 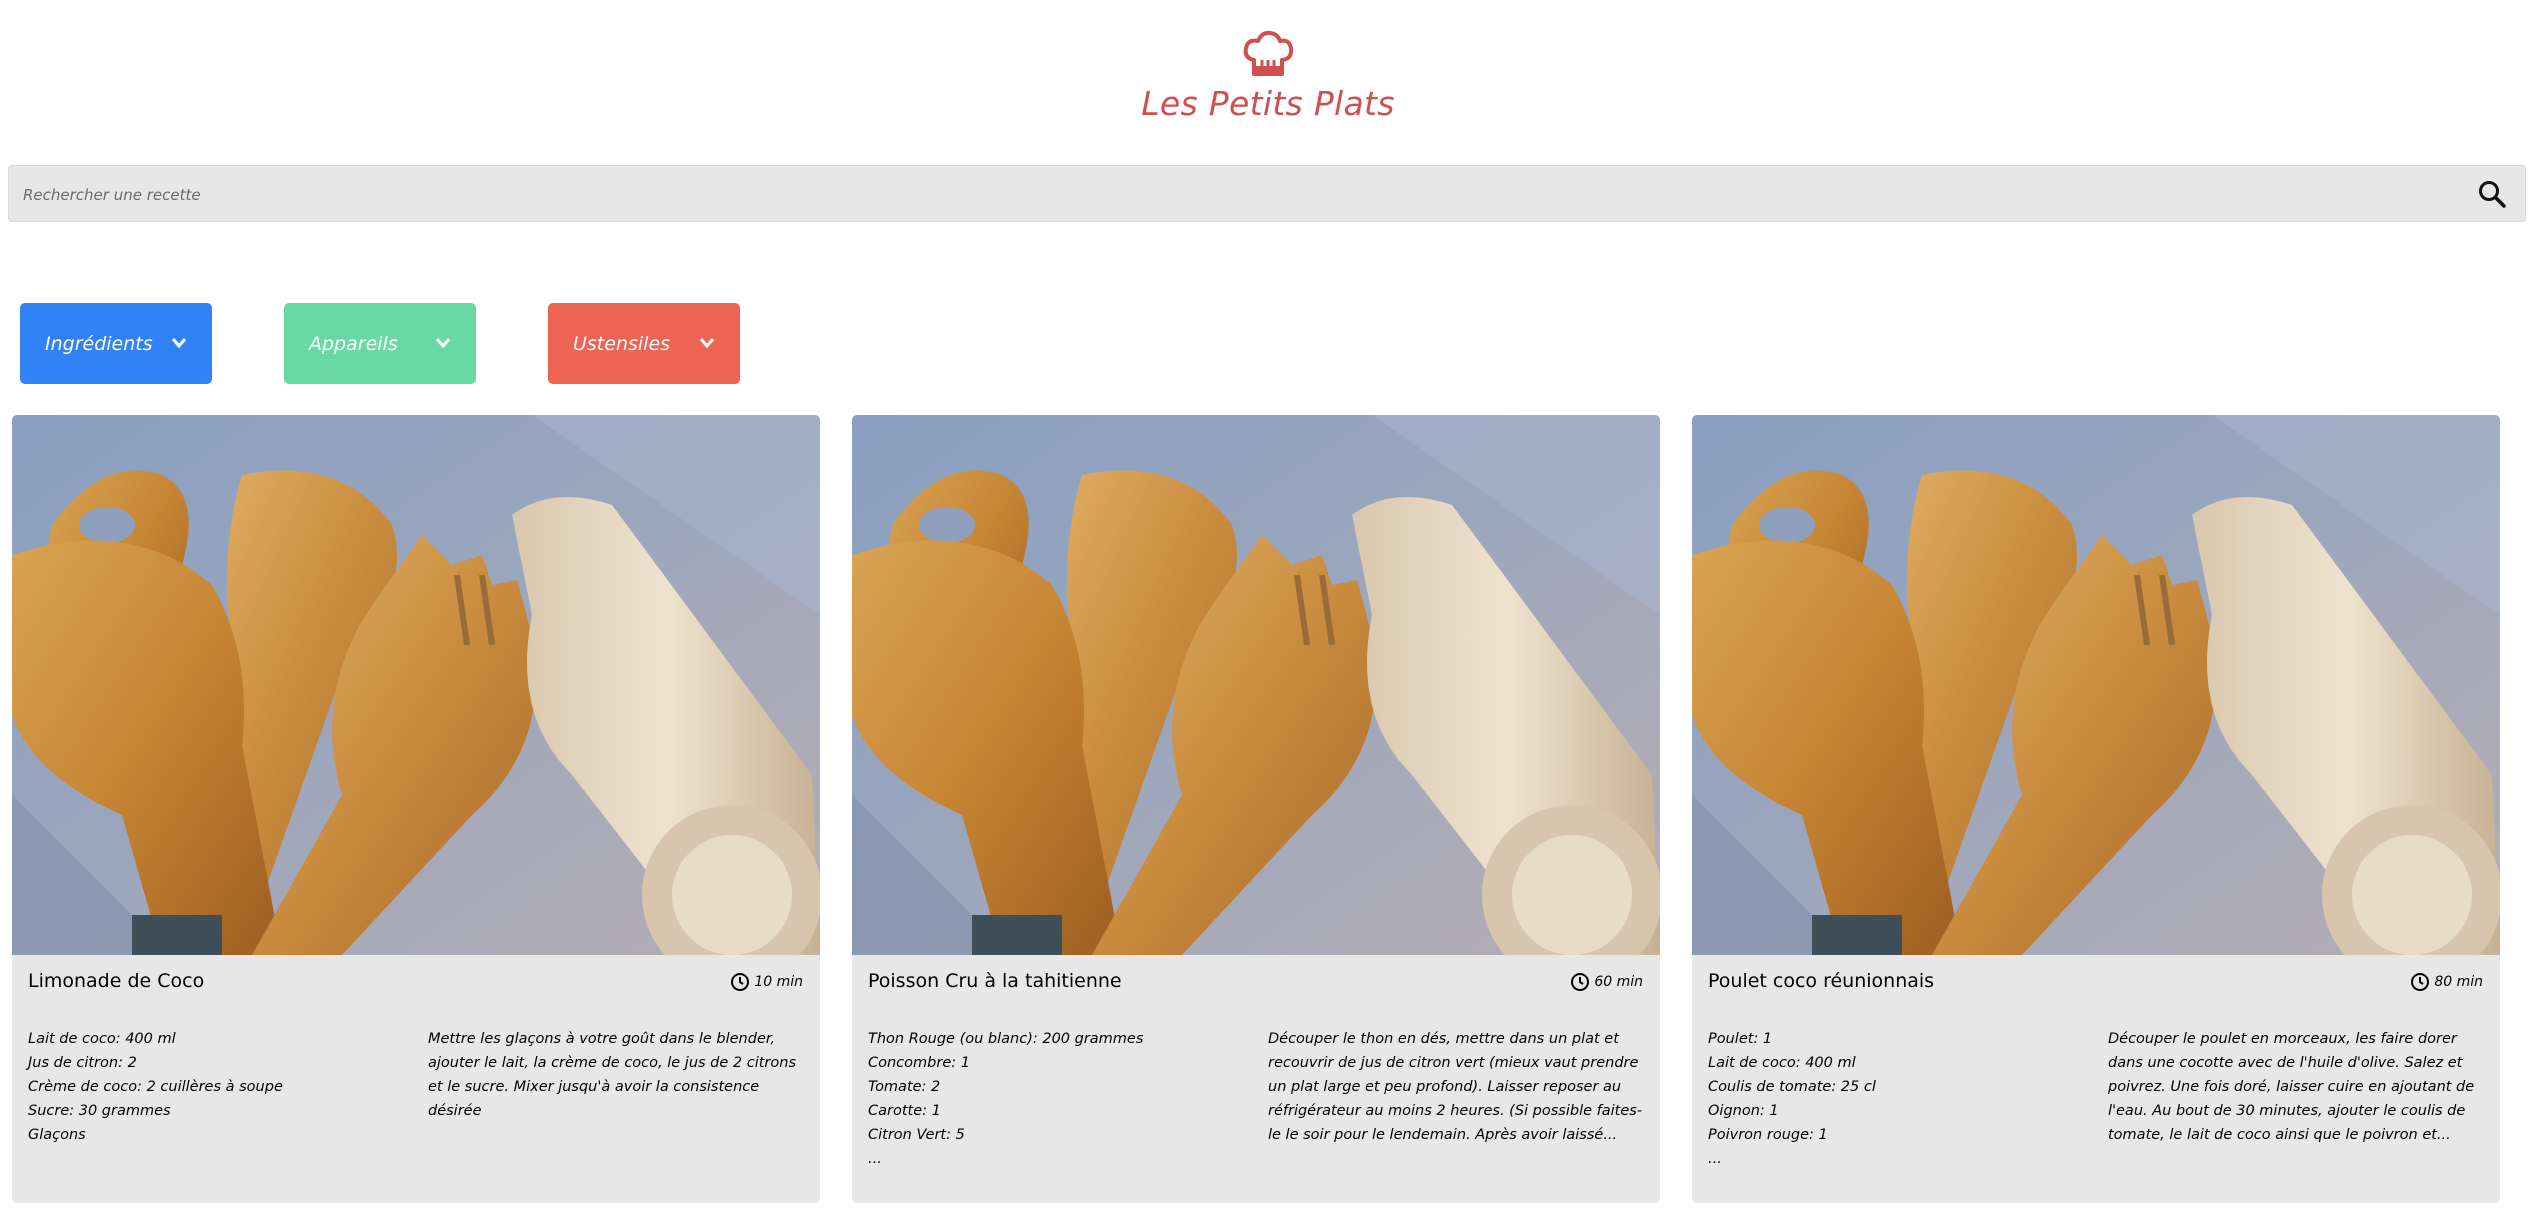 I want to click on filter-ingredients-label: Ingrédients, so click(x=99, y=343).